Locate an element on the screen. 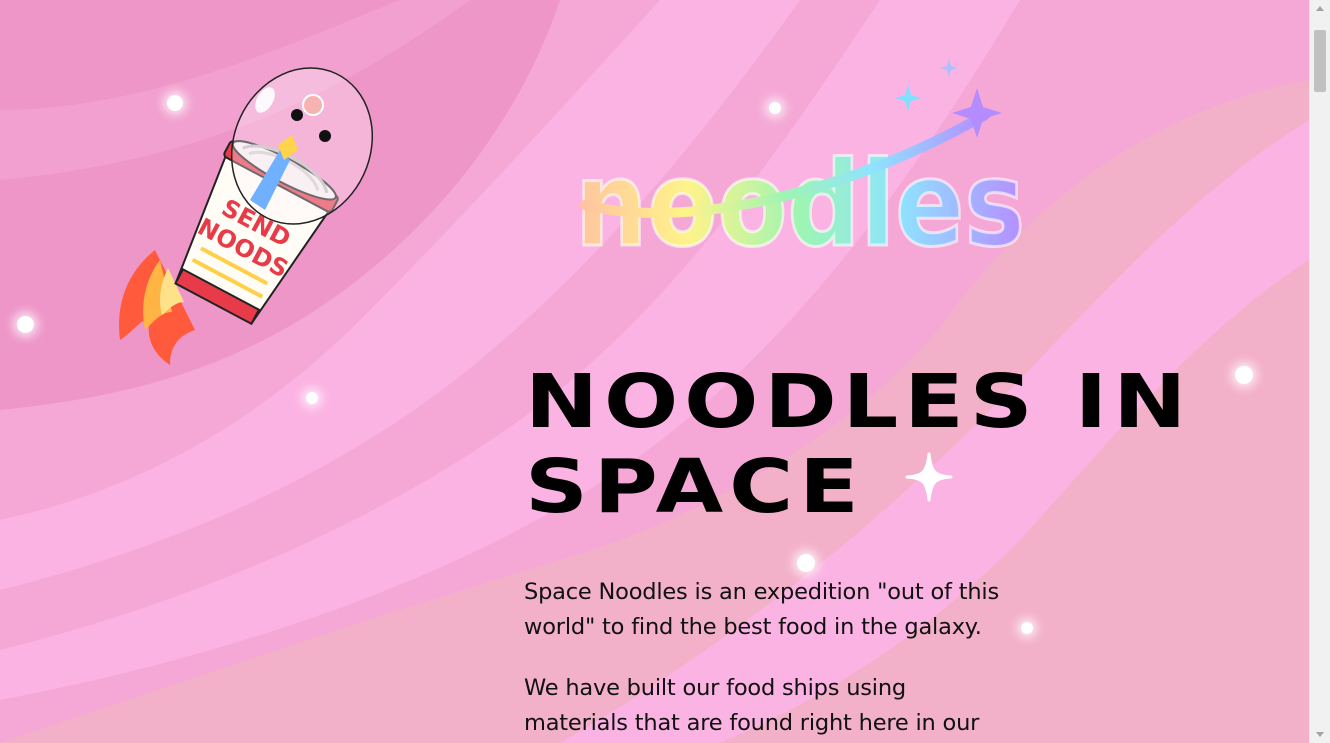 The height and width of the screenshot is (743, 1330). title-line-2: SPACE is located at coordinates (695, 487).